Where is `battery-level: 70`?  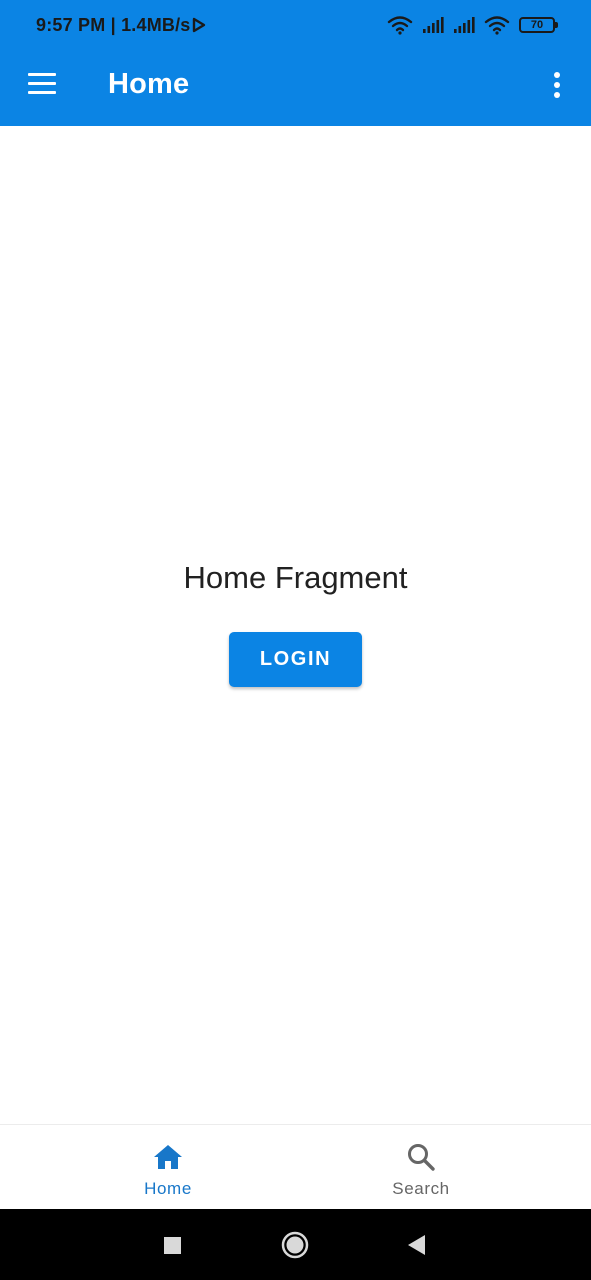
battery-level: 70 is located at coordinates (537, 25).